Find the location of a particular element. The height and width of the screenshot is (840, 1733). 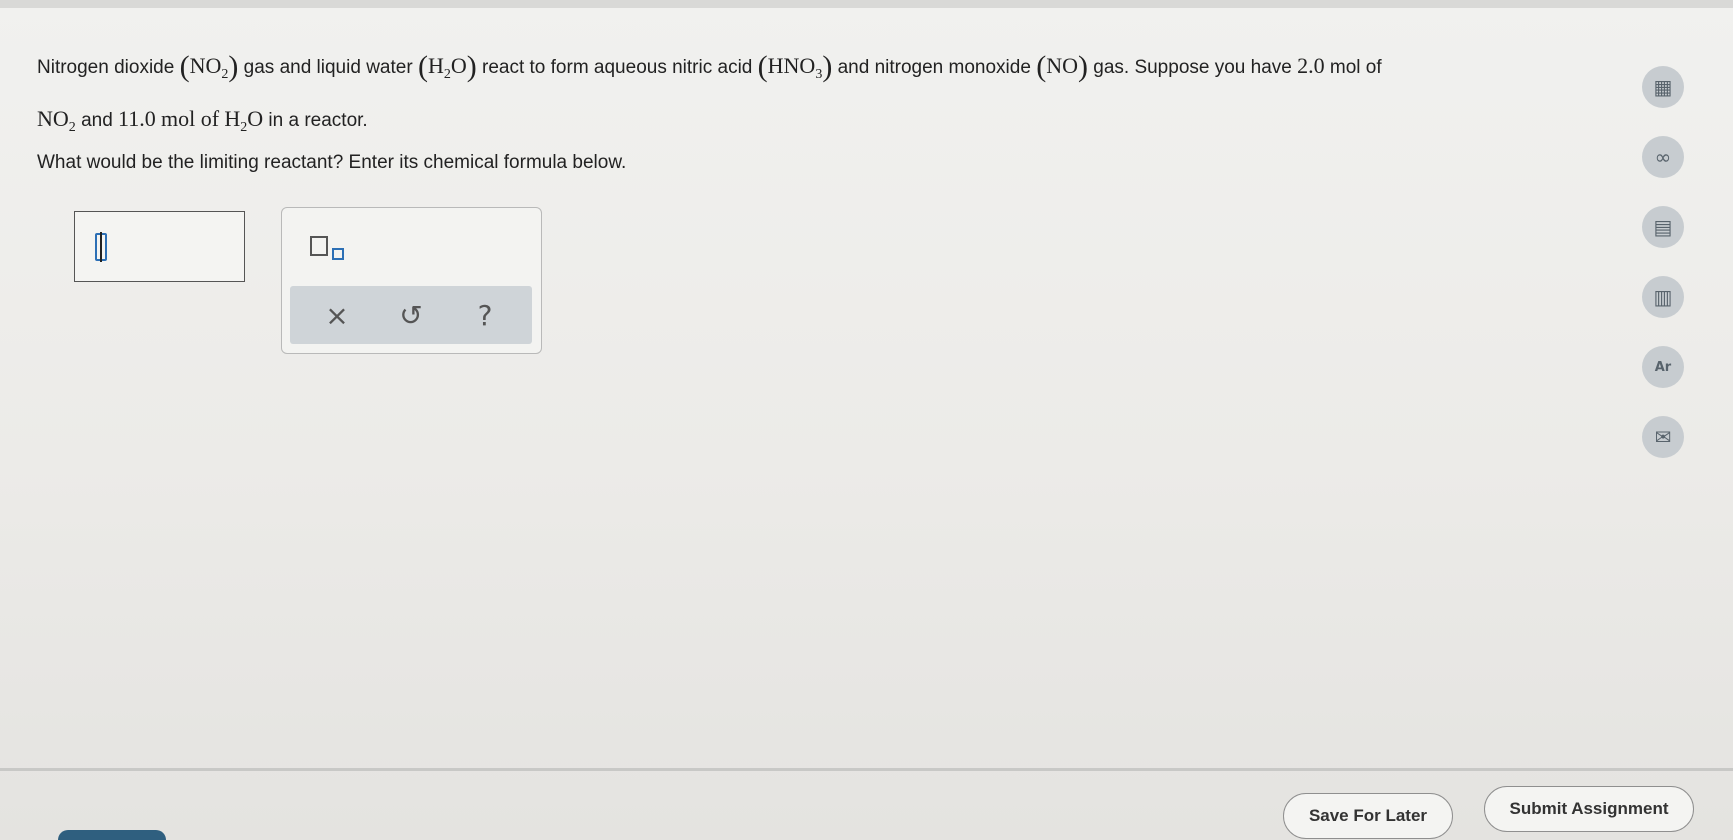

formula-toolbox: × ↺ ? is located at coordinates (411, 280).